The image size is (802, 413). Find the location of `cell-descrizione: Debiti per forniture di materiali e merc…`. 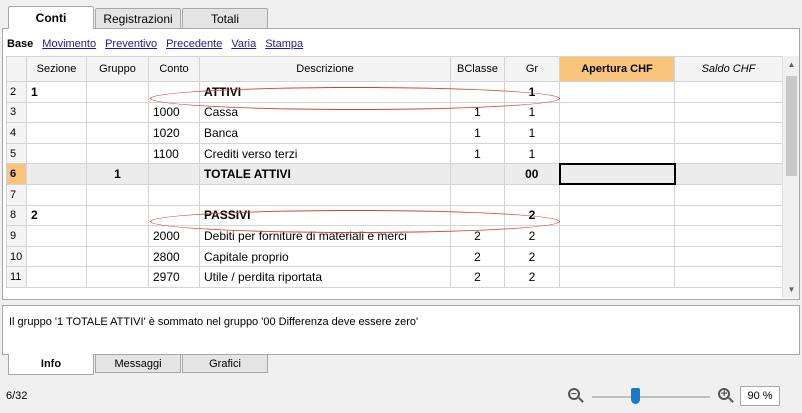

cell-descrizione: Debiti per forniture di materiali e merc… is located at coordinates (325, 236).